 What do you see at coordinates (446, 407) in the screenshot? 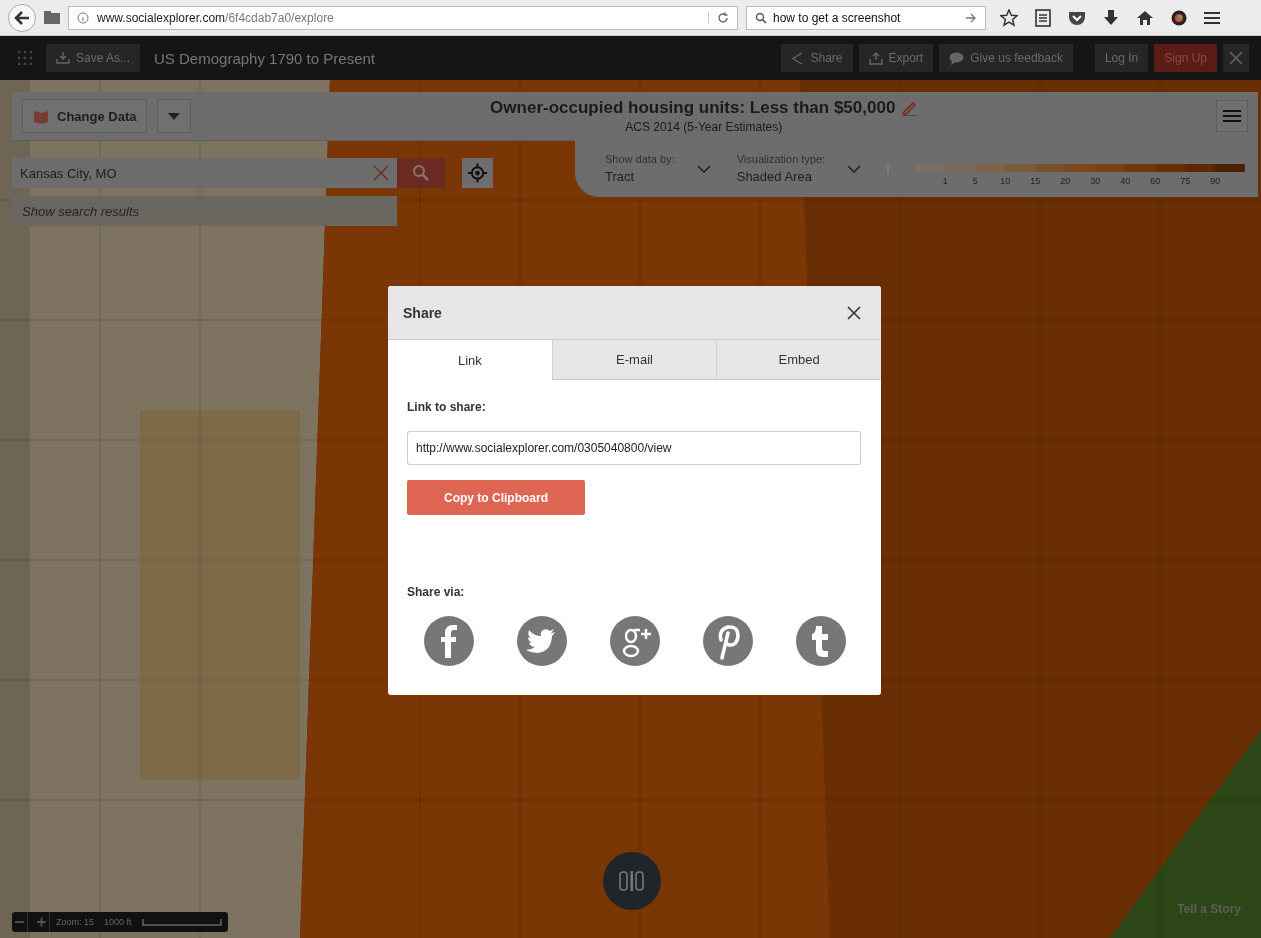
I see `link-label: Link to share:` at bounding box center [446, 407].